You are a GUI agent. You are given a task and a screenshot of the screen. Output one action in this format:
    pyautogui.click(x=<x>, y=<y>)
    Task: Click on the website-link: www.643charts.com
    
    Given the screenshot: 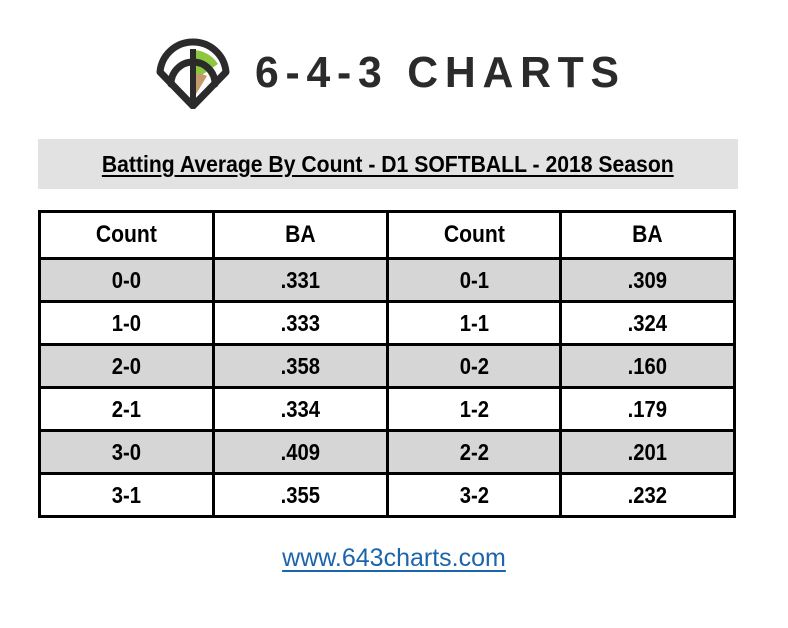 What is the action you would take?
    pyautogui.click(x=394, y=558)
    